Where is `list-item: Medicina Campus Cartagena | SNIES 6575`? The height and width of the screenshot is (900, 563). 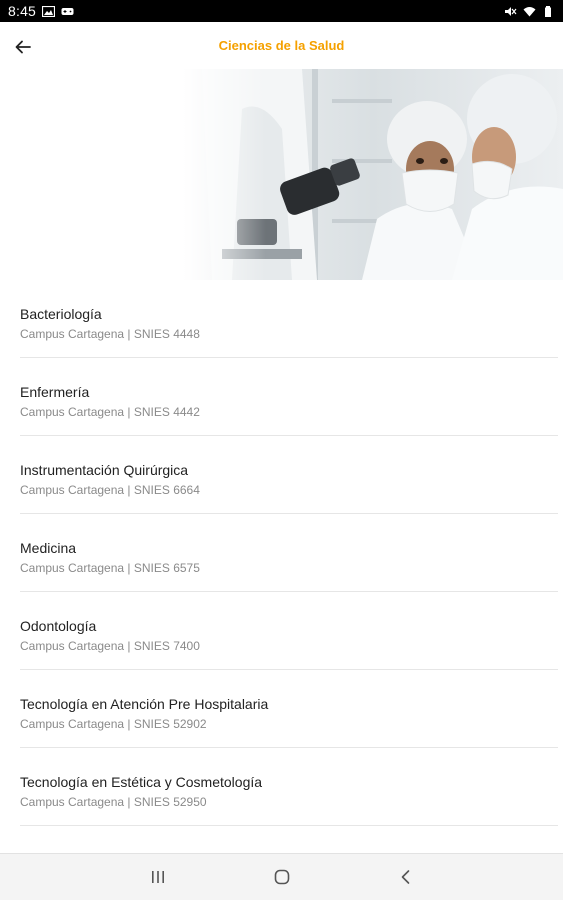 list-item: Medicina Campus Cartagena | SNIES 6575 is located at coordinates (289, 553).